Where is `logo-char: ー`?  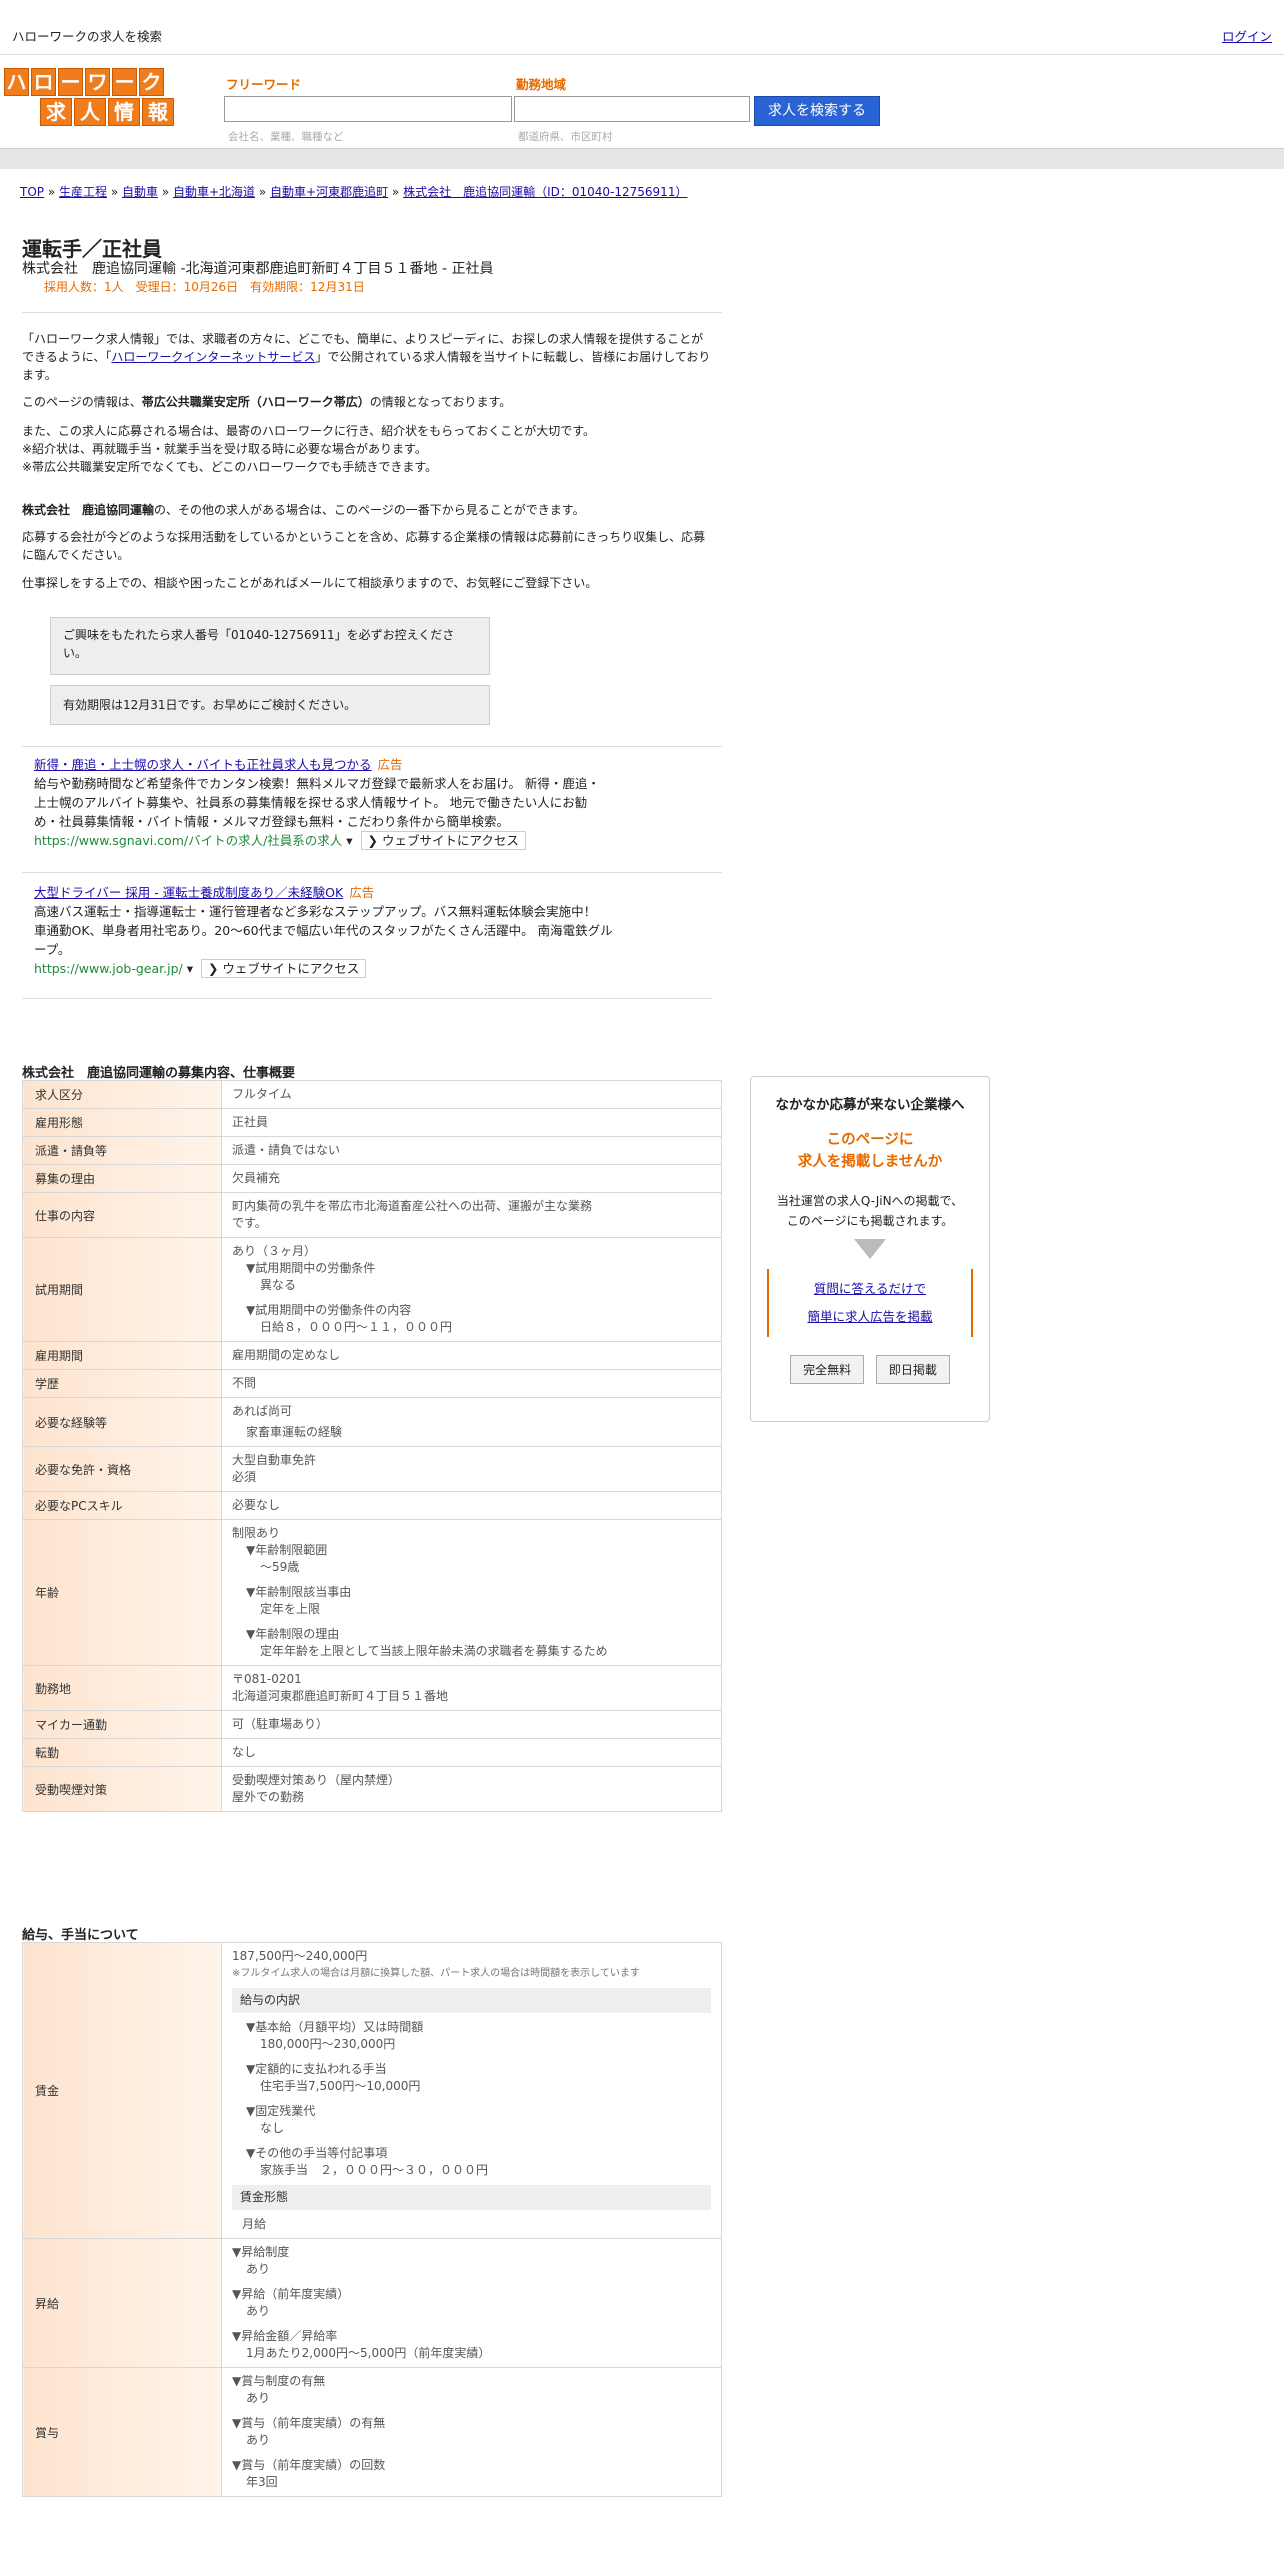
logo-char: ー is located at coordinates (124, 82).